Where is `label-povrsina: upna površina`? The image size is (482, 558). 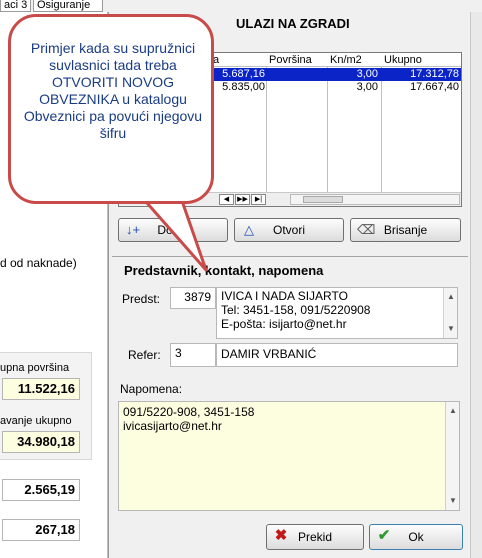 label-povrsina: upna površina is located at coordinates (35, 368).